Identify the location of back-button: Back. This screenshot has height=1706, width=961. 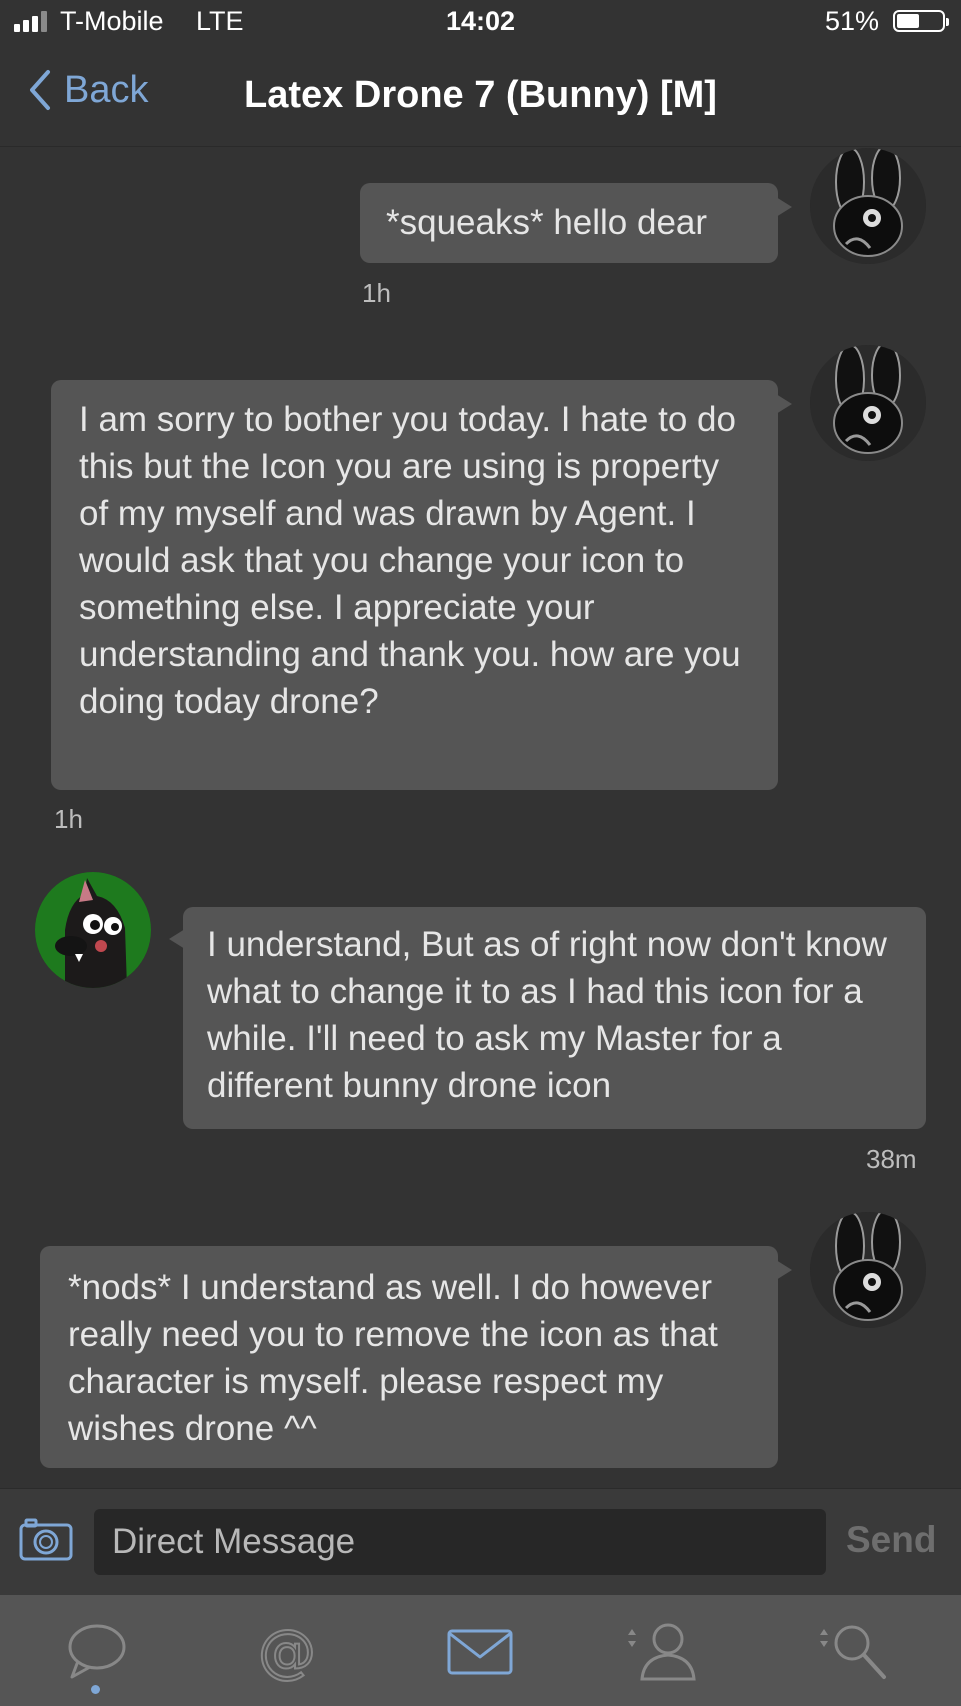
(88, 90).